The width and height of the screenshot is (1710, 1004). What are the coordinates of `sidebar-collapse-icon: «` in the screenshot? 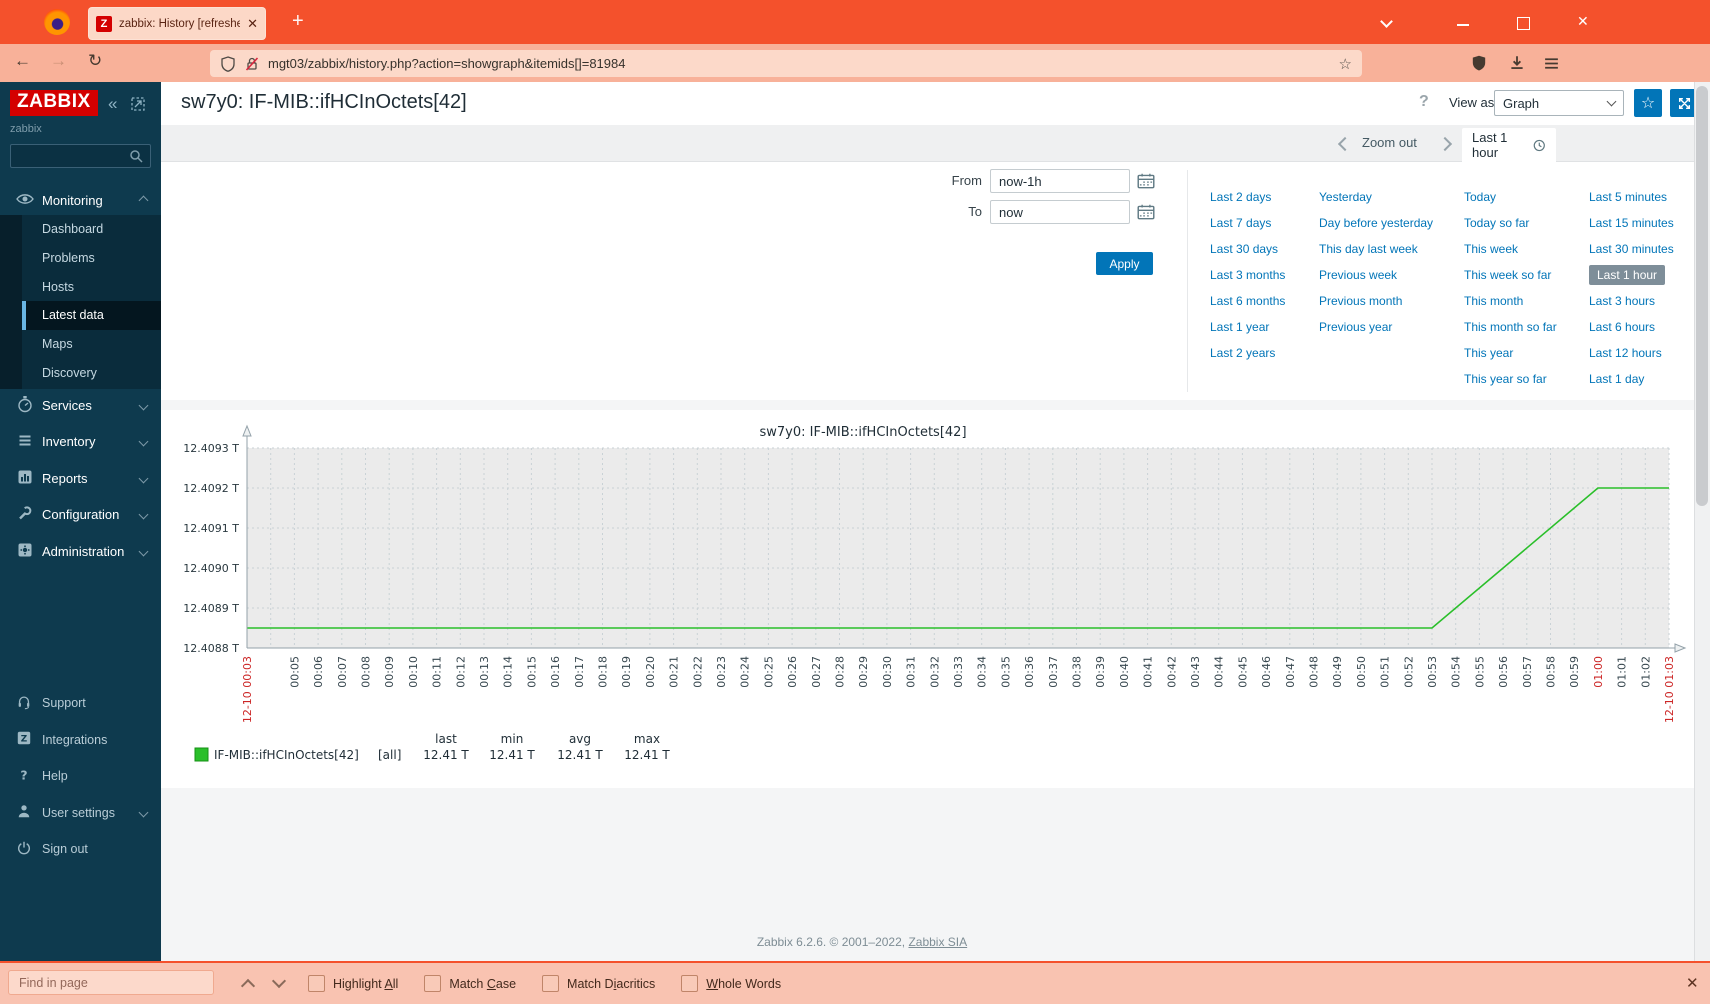 It's located at (112, 104).